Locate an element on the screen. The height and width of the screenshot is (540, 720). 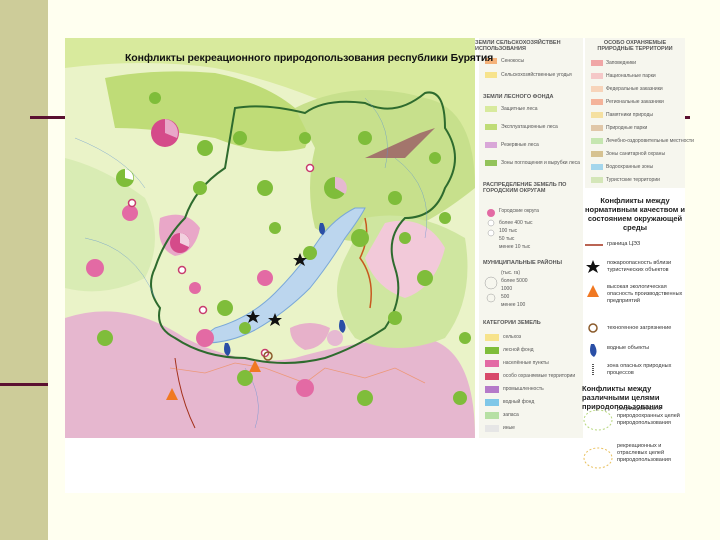
legend-category-5: промышленность is located at coordinates (523, 389).